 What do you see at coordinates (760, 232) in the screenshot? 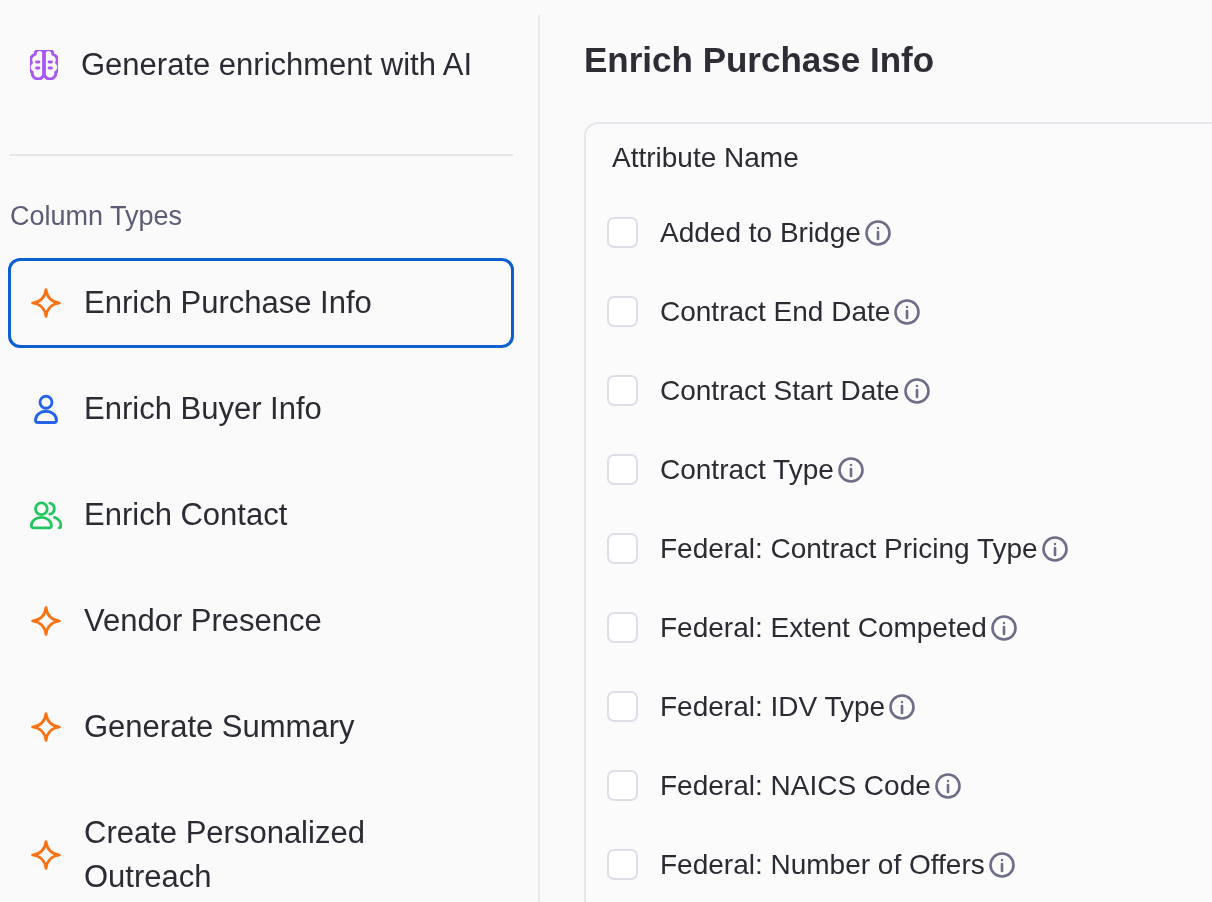
I see `attribute-label: Added to Bridge` at bounding box center [760, 232].